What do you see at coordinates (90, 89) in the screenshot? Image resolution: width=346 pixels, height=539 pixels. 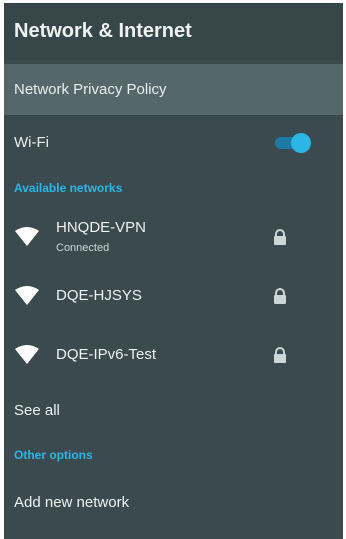 I see `network-privacy-policy-label: Network Privacy Policy` at bounding box center [90, 89].